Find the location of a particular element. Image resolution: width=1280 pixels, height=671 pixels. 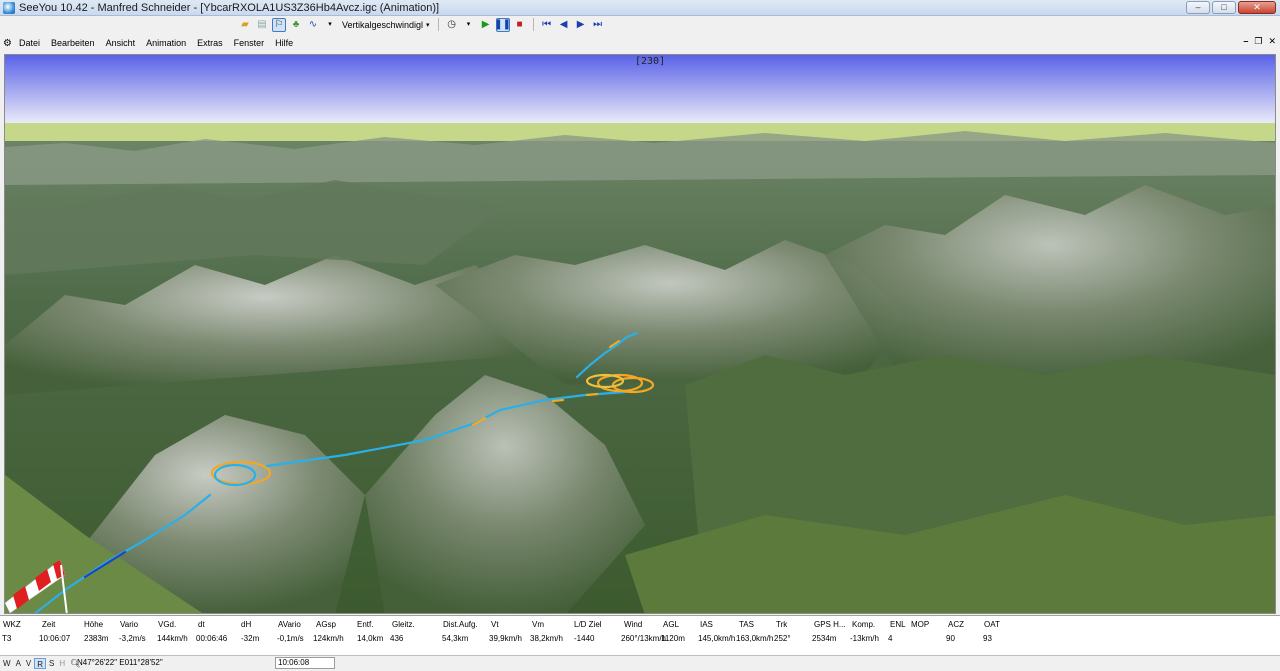

value-wind: 260°/13km/h is located at coordinates (644, 638).